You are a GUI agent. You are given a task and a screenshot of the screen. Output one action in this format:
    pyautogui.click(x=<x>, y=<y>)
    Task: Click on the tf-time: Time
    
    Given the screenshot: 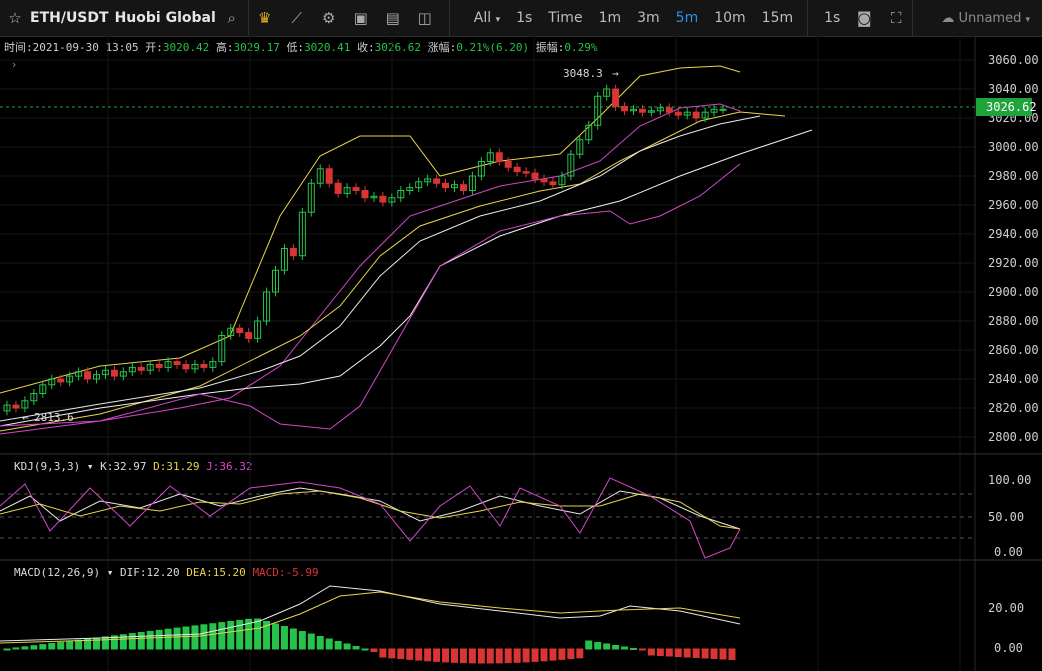 What is the action you would take?
    pyautogui.click(x=565, y=18)
    